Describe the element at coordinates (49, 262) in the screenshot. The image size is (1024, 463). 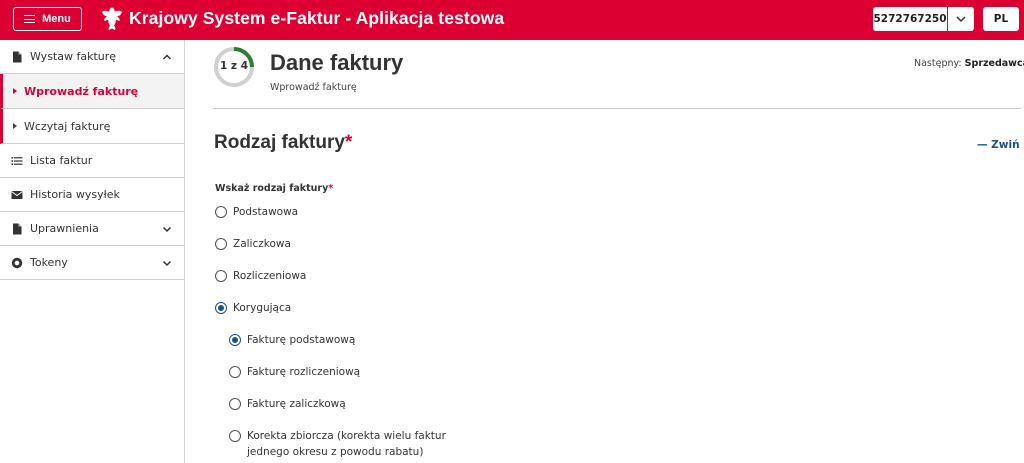
I see `sidebar-item-label: Tokeny` at that location.